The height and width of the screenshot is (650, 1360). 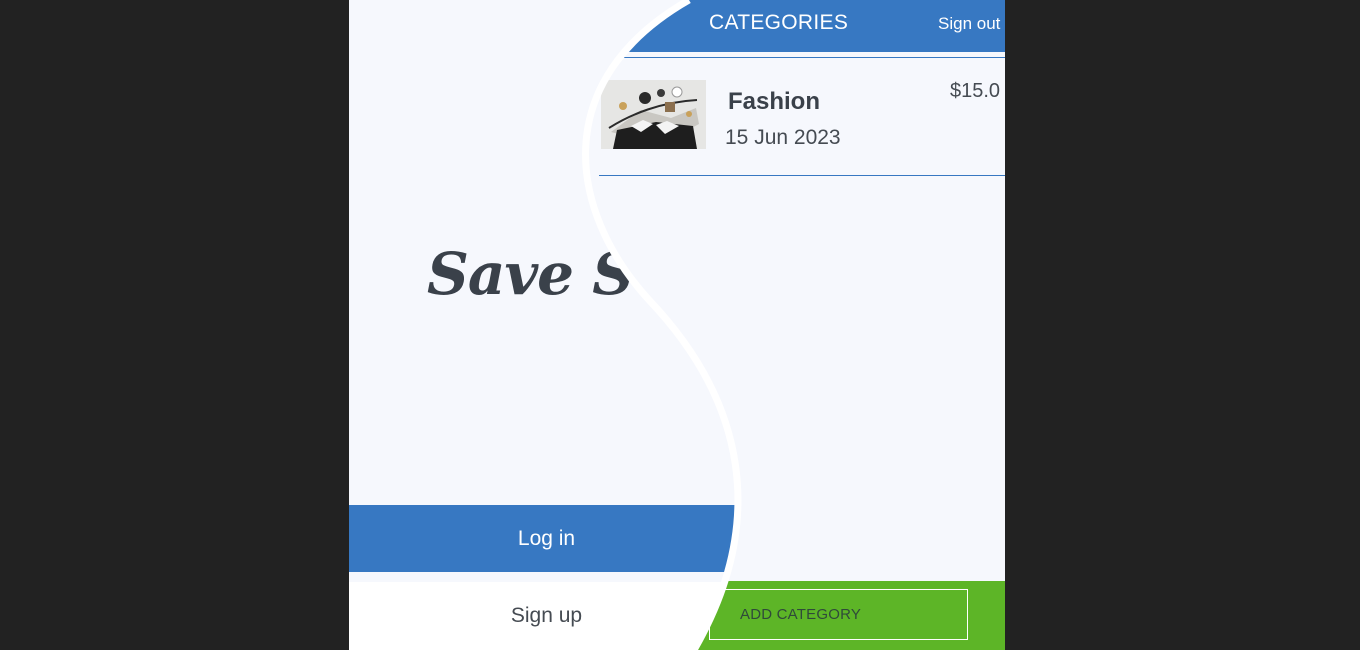 I want to click on category-amount: $15.0, so click(x=975, y=91).